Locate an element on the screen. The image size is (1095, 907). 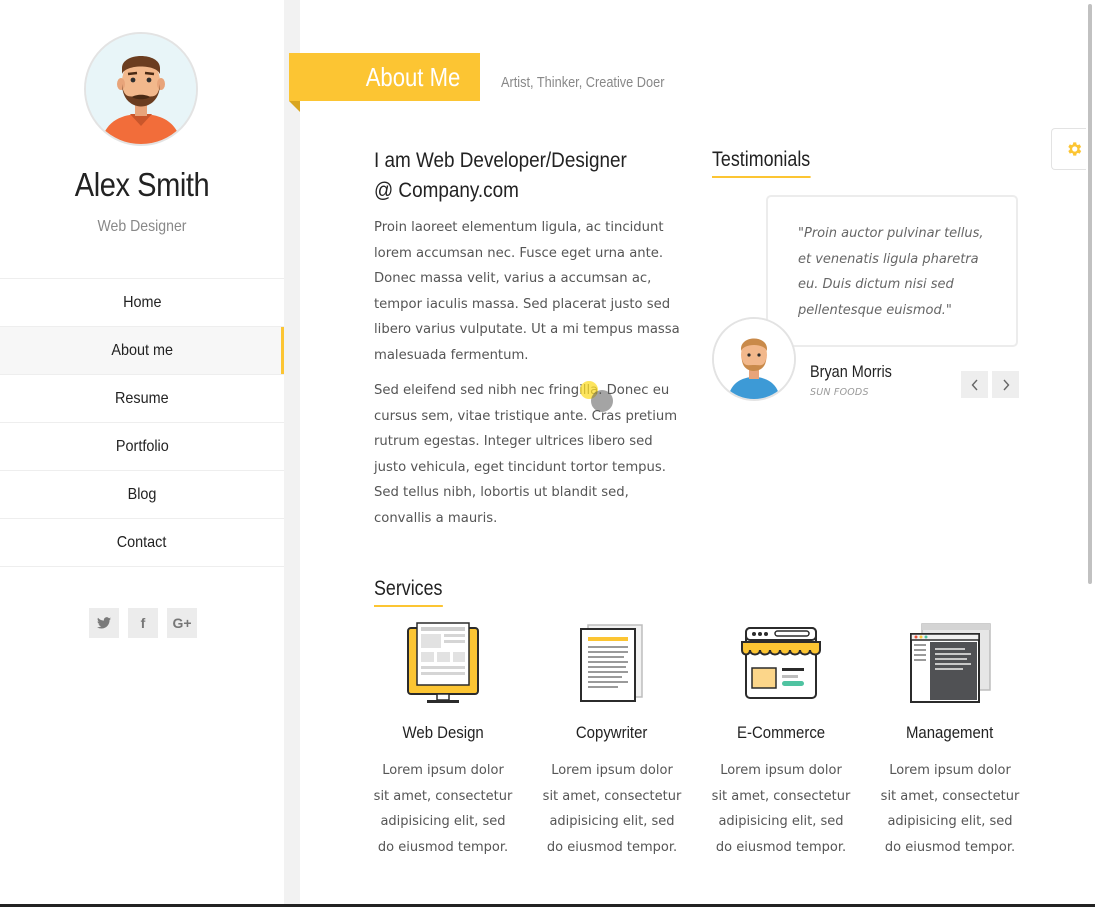
service-title: E-Commerce is located at coordinates (781, 733).